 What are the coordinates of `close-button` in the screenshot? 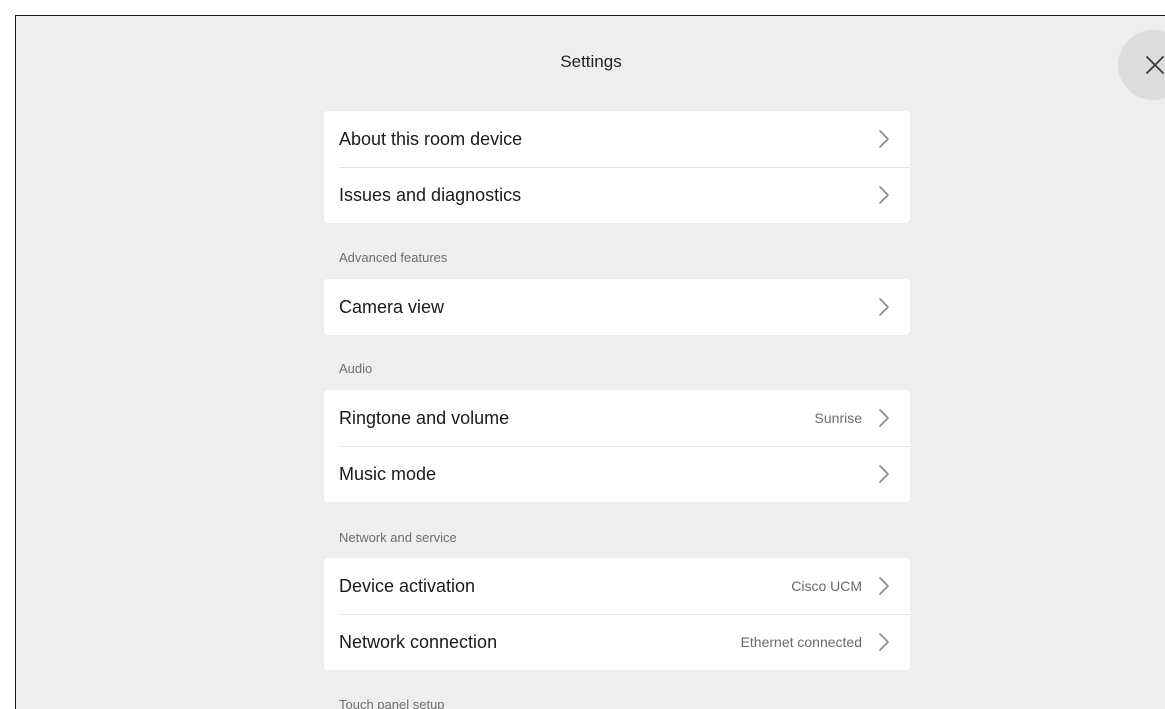 It's located at (1141, 65).